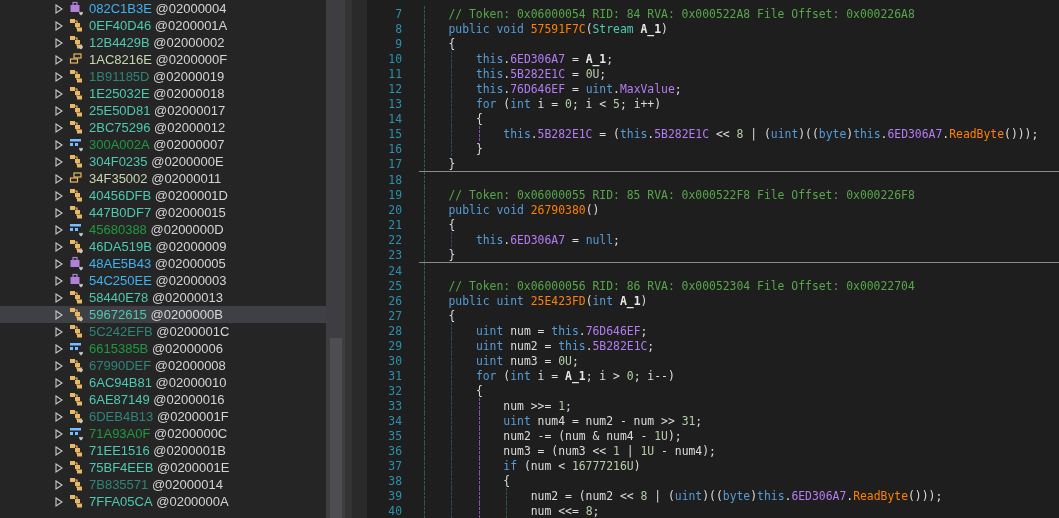 This screenshot has width=1059, height=518. Describe the element at coordinates (394, 345) in the screenshot. I see `line-number: 29` at that location.